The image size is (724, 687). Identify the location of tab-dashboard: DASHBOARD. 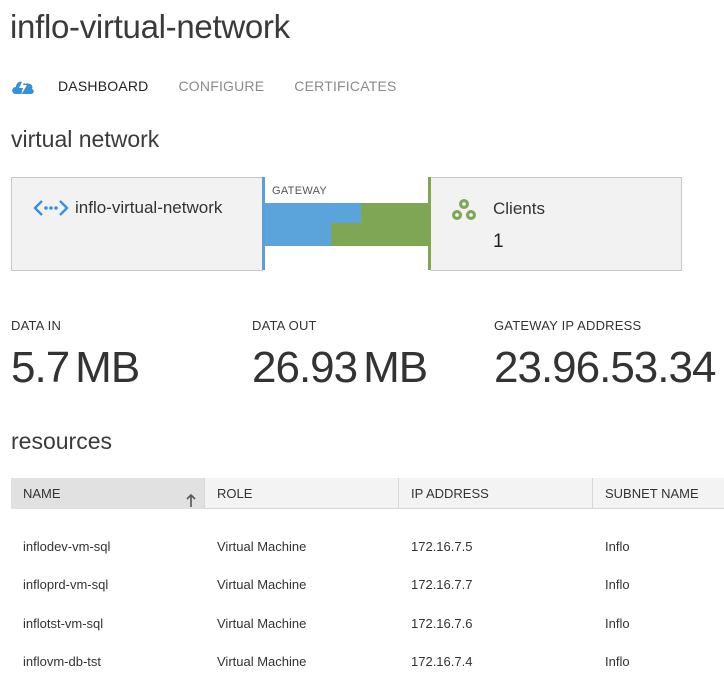
(103, 86).